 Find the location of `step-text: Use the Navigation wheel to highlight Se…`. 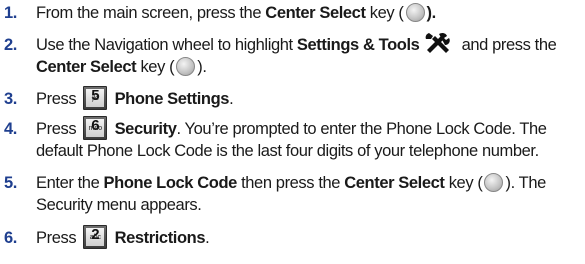

step-text: Use the Navigation wheel to highlight Se… is located at coordinates (296, 44).